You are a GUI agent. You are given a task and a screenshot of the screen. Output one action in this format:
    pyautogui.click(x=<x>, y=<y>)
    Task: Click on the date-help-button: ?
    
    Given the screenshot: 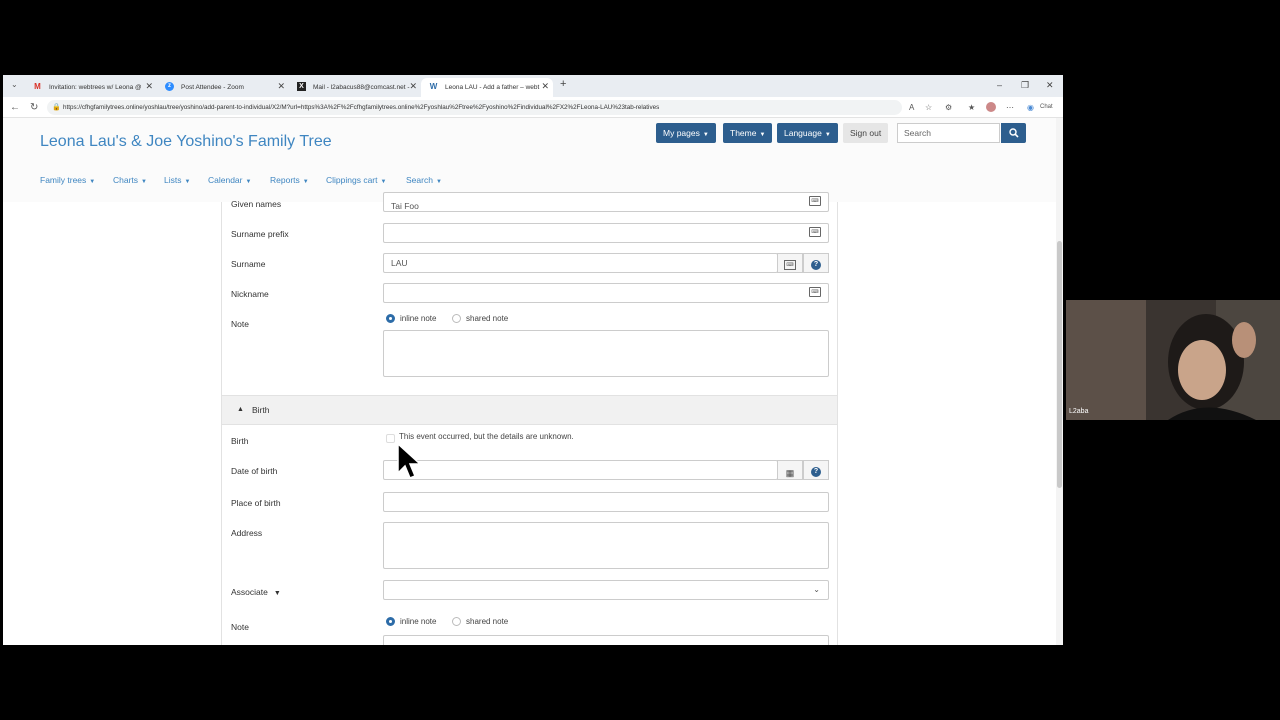 What is the action you would take?
    pyautogui.click(x=816, y=470)
    